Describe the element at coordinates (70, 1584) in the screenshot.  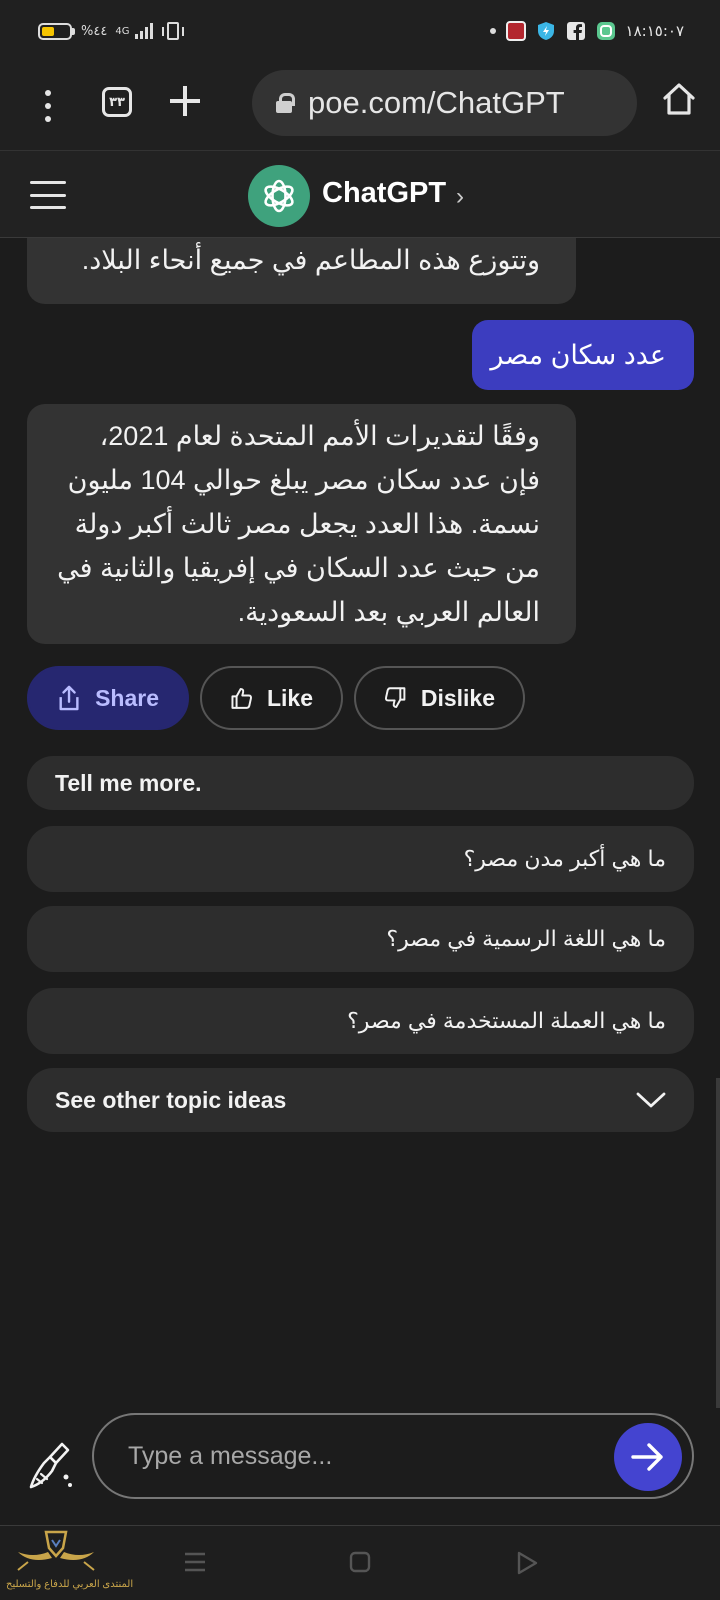
I see `watermark-text: المنتدى العربي للدفاع والتسليح` at that location.